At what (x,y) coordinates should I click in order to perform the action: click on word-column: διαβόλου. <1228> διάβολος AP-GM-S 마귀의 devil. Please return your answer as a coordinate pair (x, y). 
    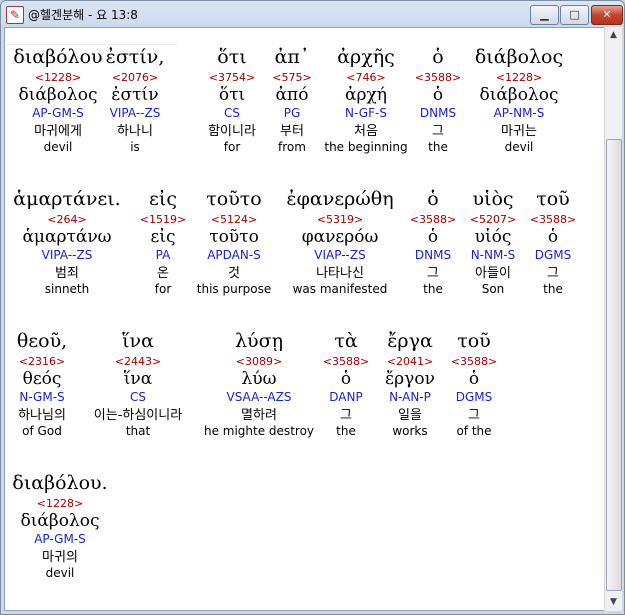
    Looking at the image, I should click on (62, 526).